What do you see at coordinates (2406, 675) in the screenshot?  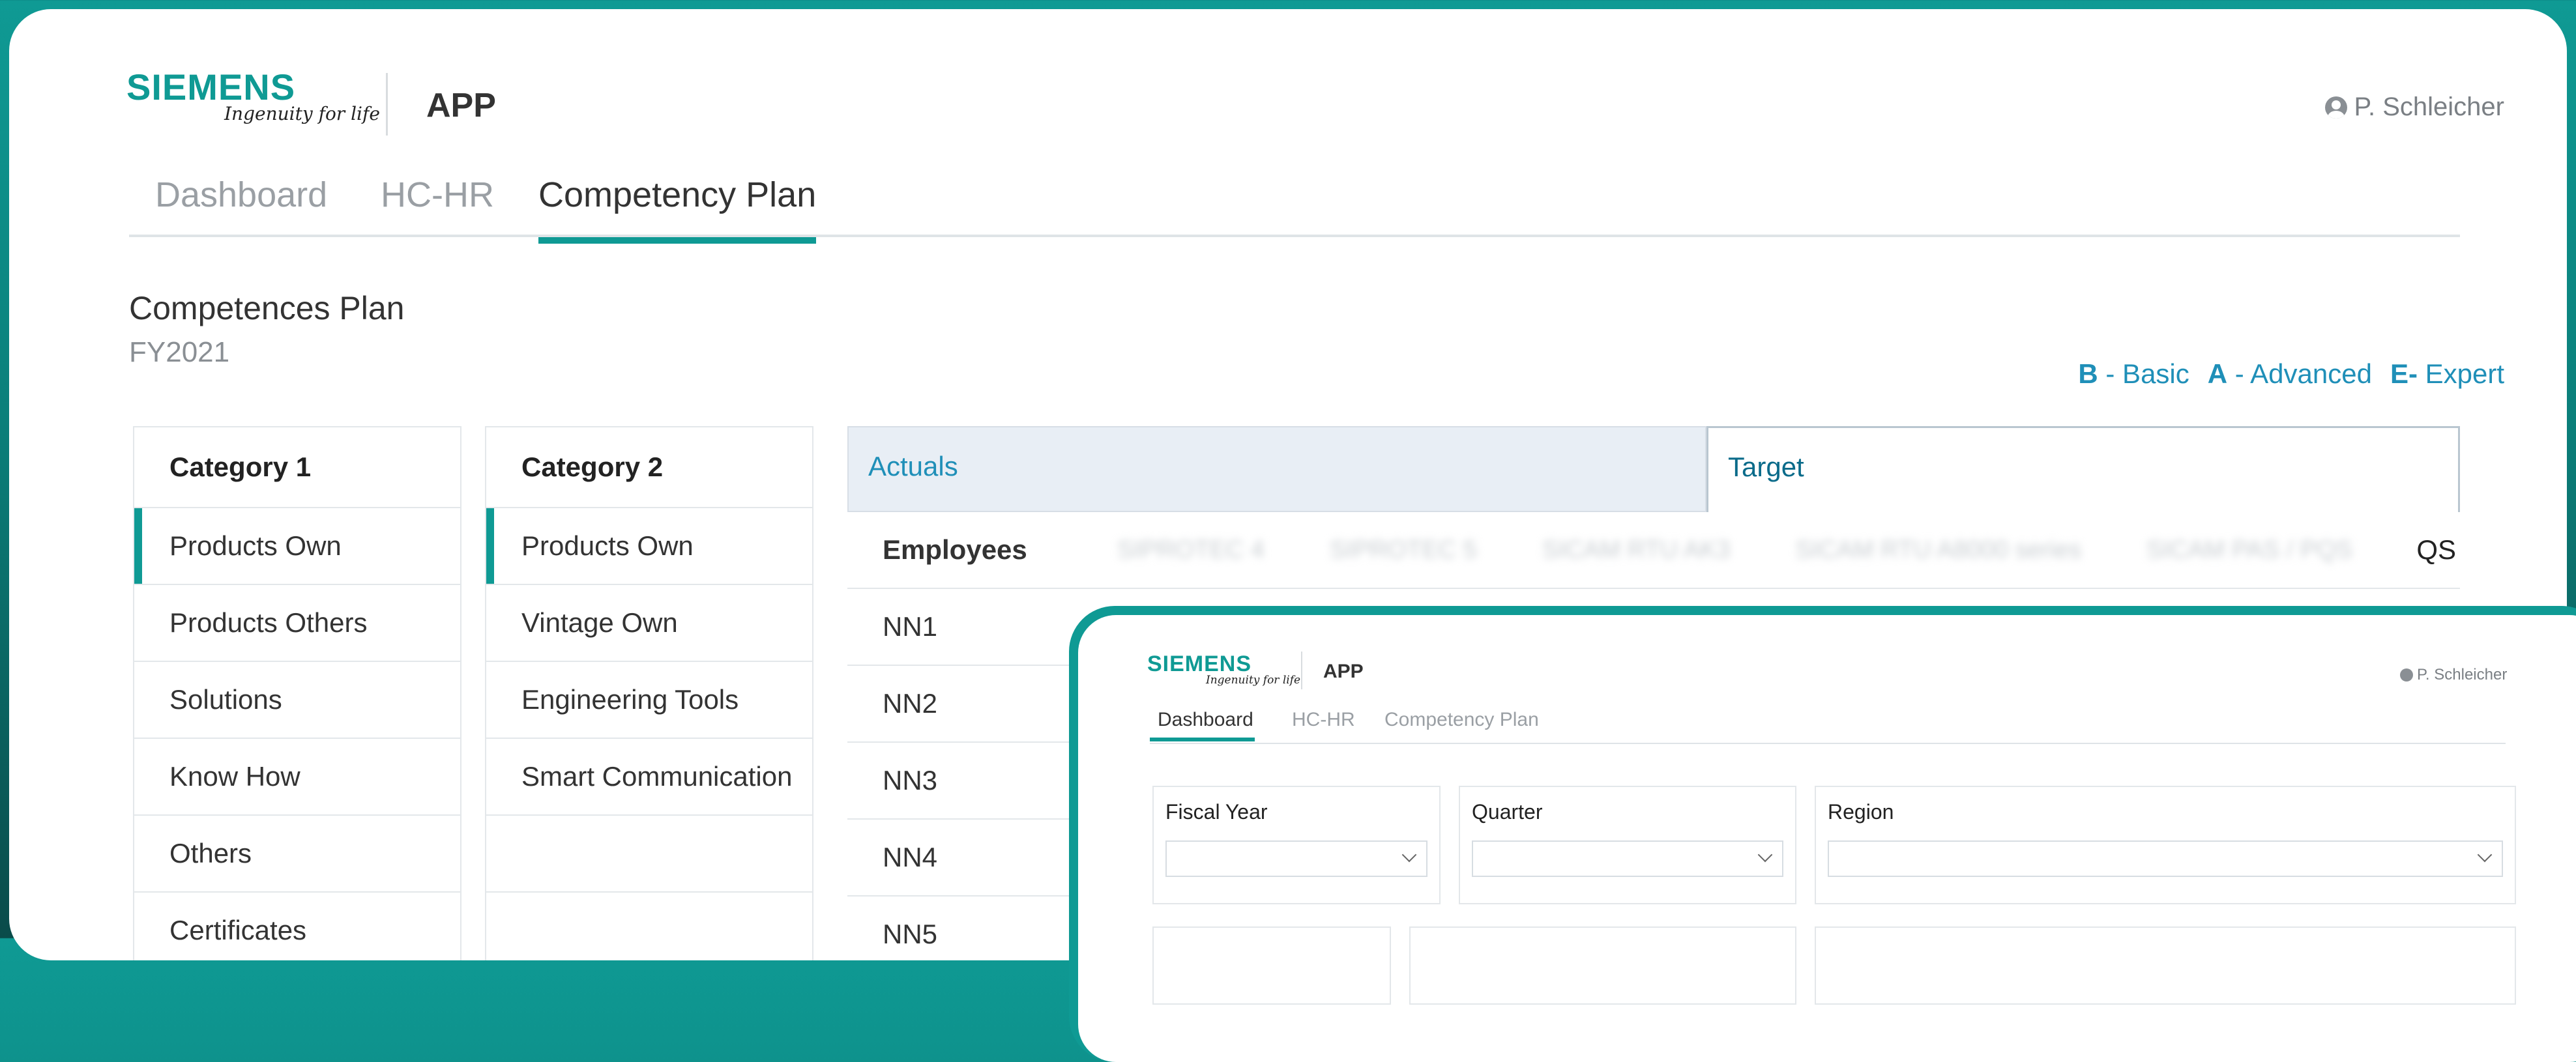 I see `preview-user-avatar-icon` at bounding box center [2406, 675].